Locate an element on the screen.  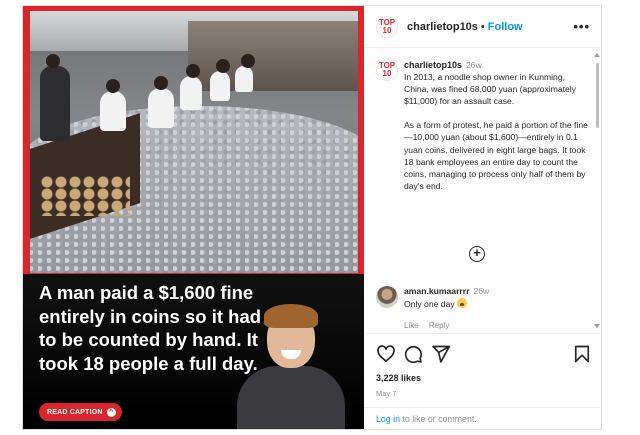
comment-icon is located at coordinates (413, 354).